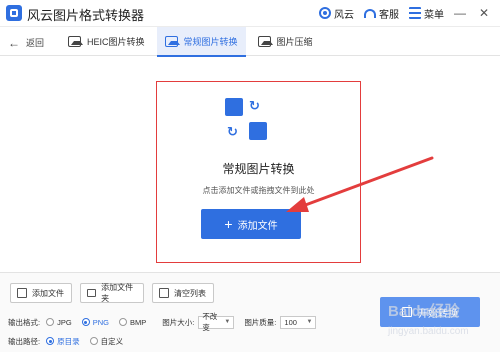 The width and height of the screenshot is (500, 352). What do you see at coordinates (210, 322) in the screenshot?
I see `image-size-value: 不改变` at bounding box center [210, 322].